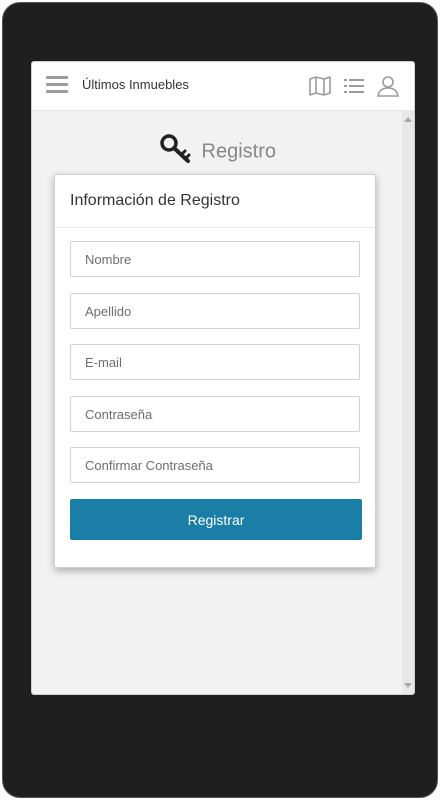 This screenshot has width=440, height=800. What do you see at coordinates (320, 86) in the screenshot?
I see `map-icon` at bounding box center [320, 86].